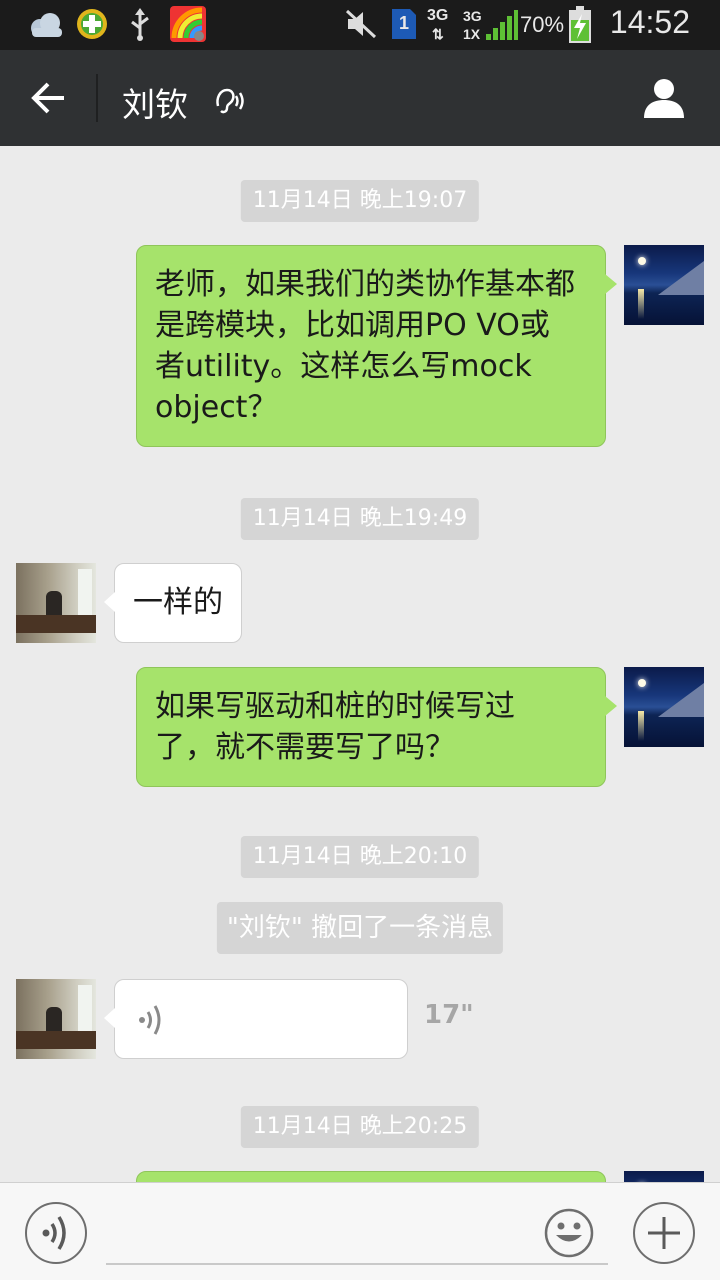  I want to click on plus-app-icon, so click(92, 24).